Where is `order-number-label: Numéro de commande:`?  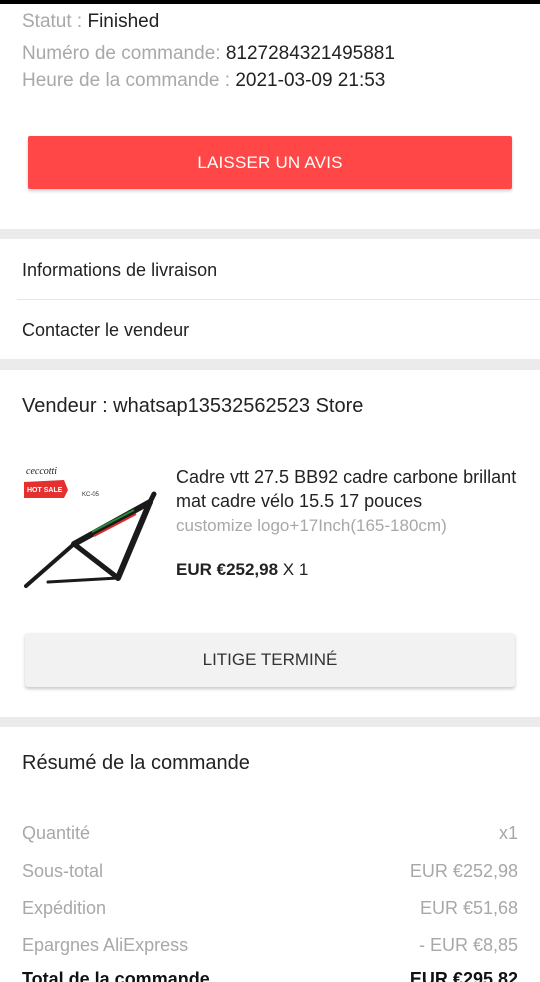 order-number-label: Numéro de commande: is located at coordinates (124, 53).